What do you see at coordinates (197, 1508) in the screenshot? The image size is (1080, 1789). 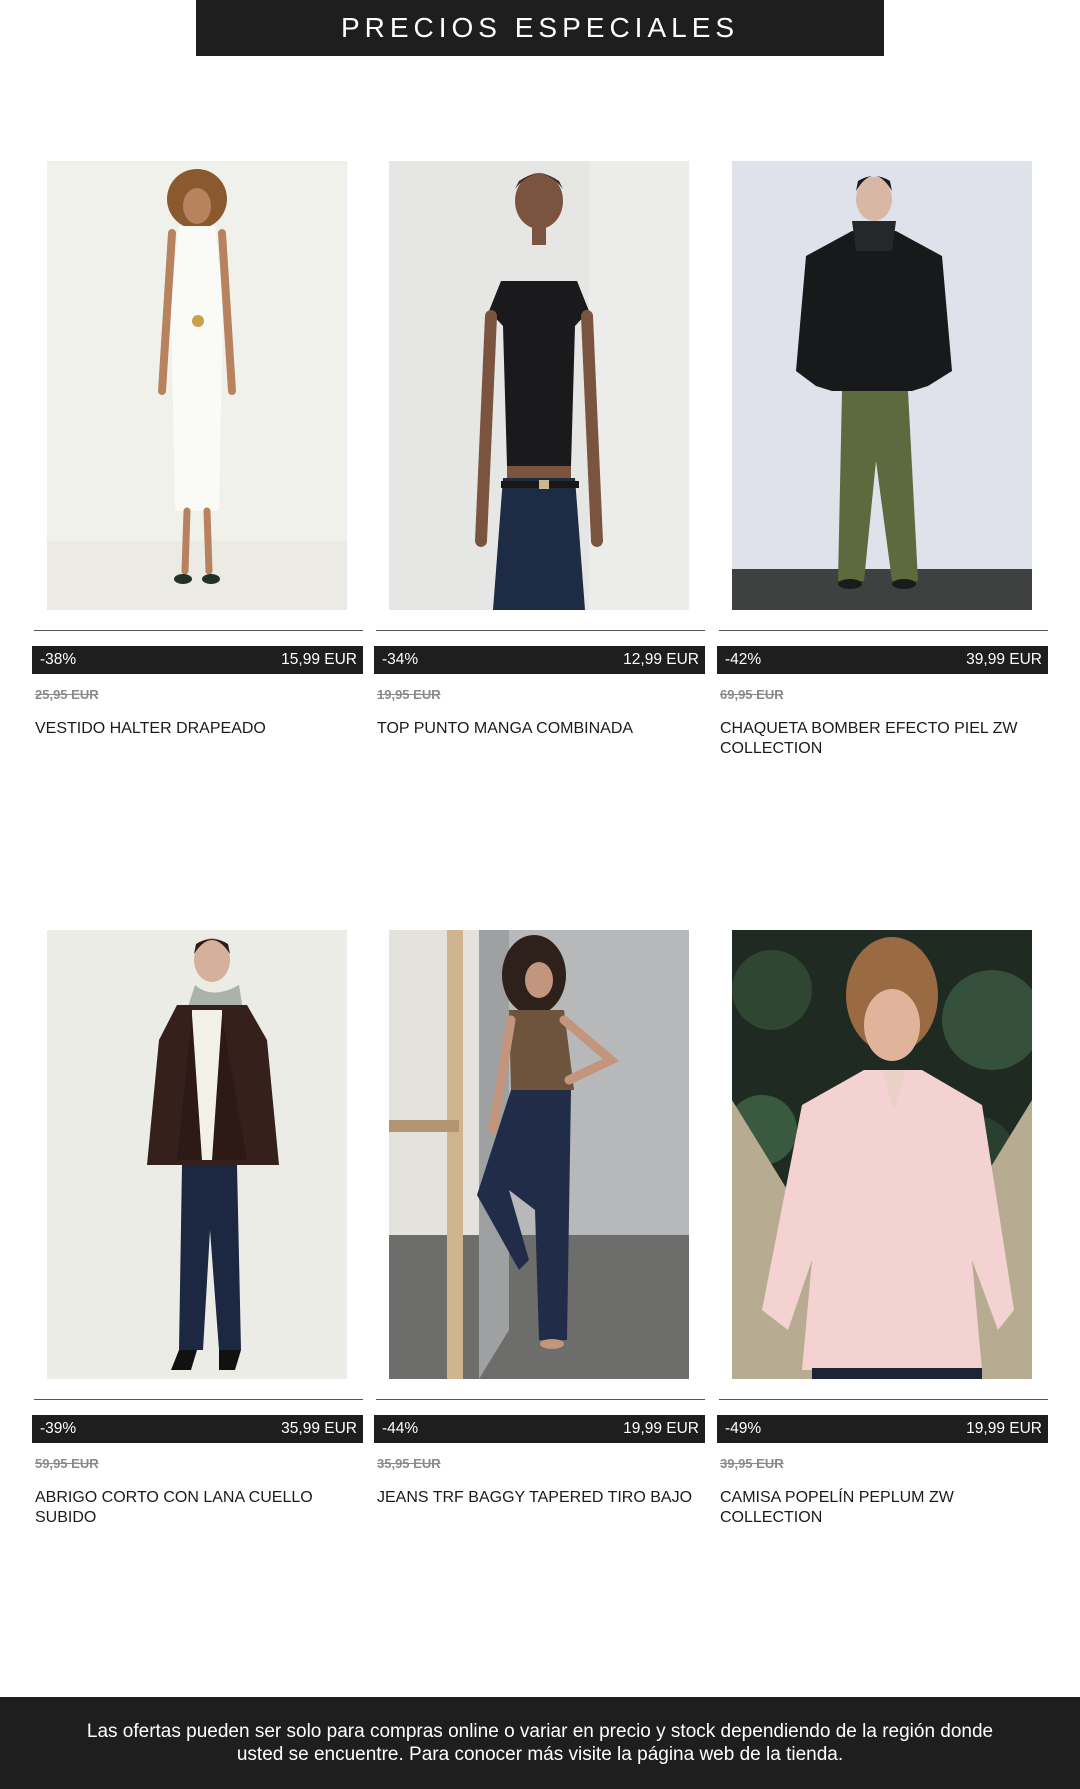 I see `product-name: ABRIGO CORTO CON LANA CUELLO SUBIDO` at bounding box center [197, 1508].